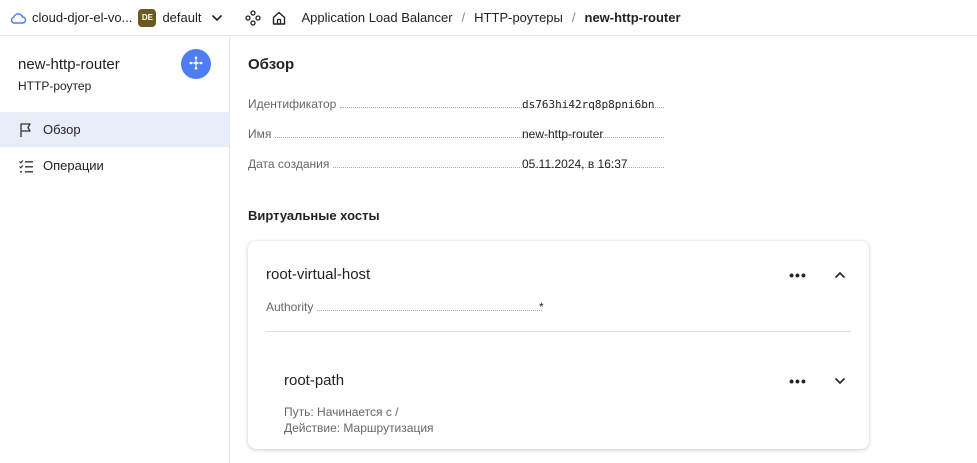 The height and width of the screenshot is (463, 977). I want to click on field-row-name: Имя new-http-router, so click(458, 133).